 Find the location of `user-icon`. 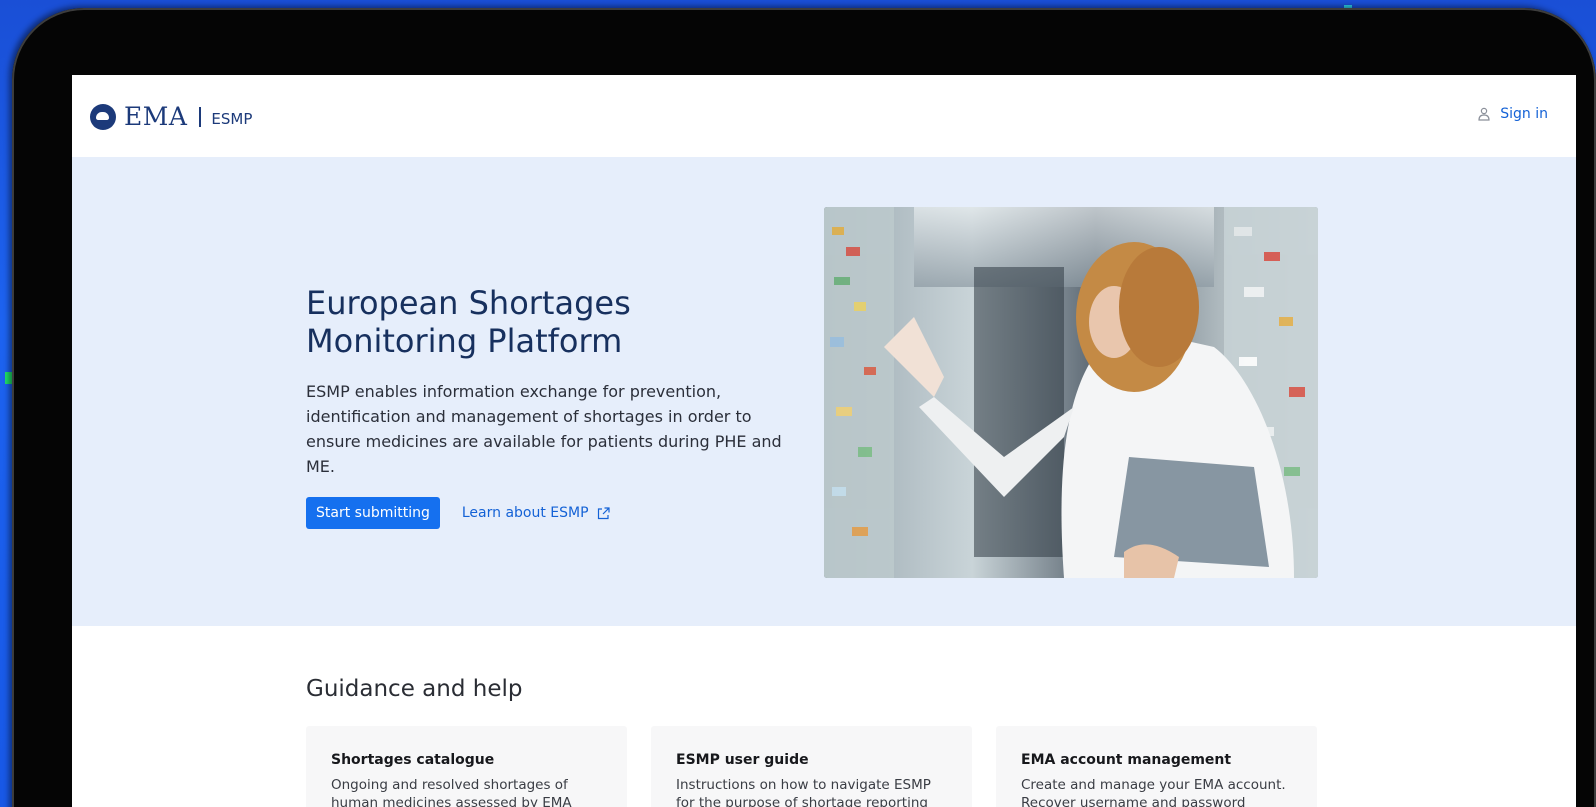

user-icon is located at coordinates (1484, 114).